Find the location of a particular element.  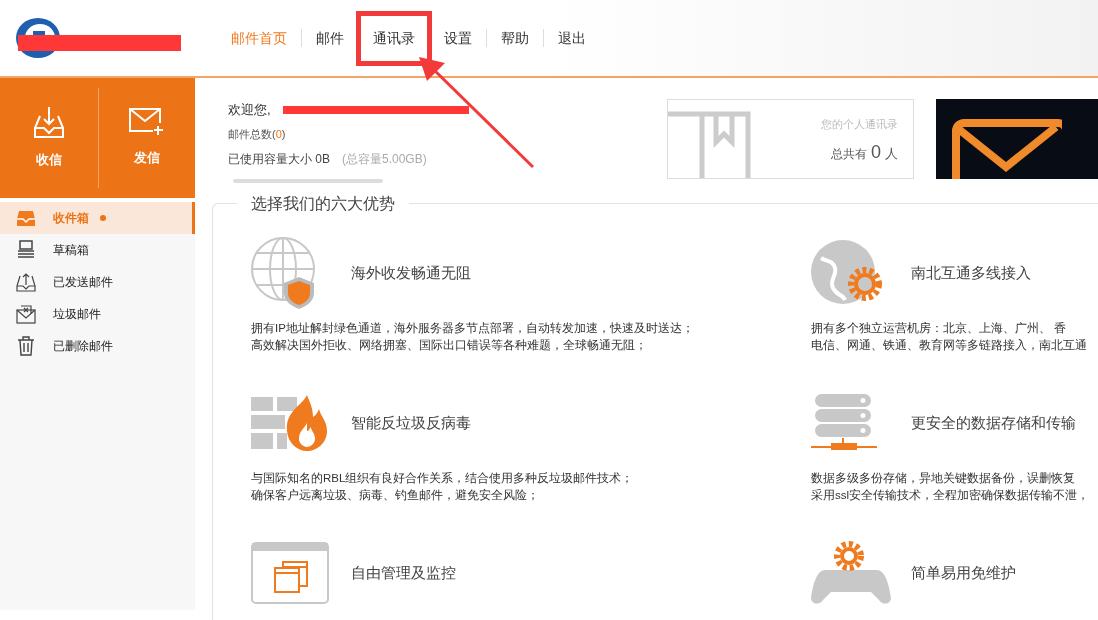

feature-title: 更安全的数据存储和传输 is located at coordinates (993, 422).